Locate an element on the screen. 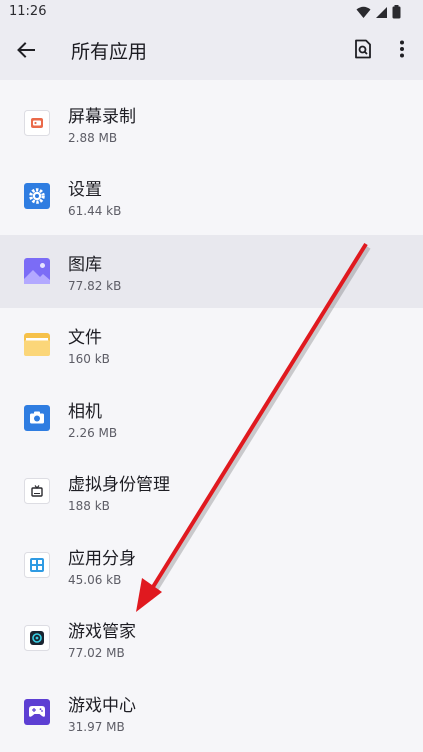 The width and height of the screenshot is (423, 752). app-row-gallery: 图库 77.82 kB is located at coordinates (211, 272).